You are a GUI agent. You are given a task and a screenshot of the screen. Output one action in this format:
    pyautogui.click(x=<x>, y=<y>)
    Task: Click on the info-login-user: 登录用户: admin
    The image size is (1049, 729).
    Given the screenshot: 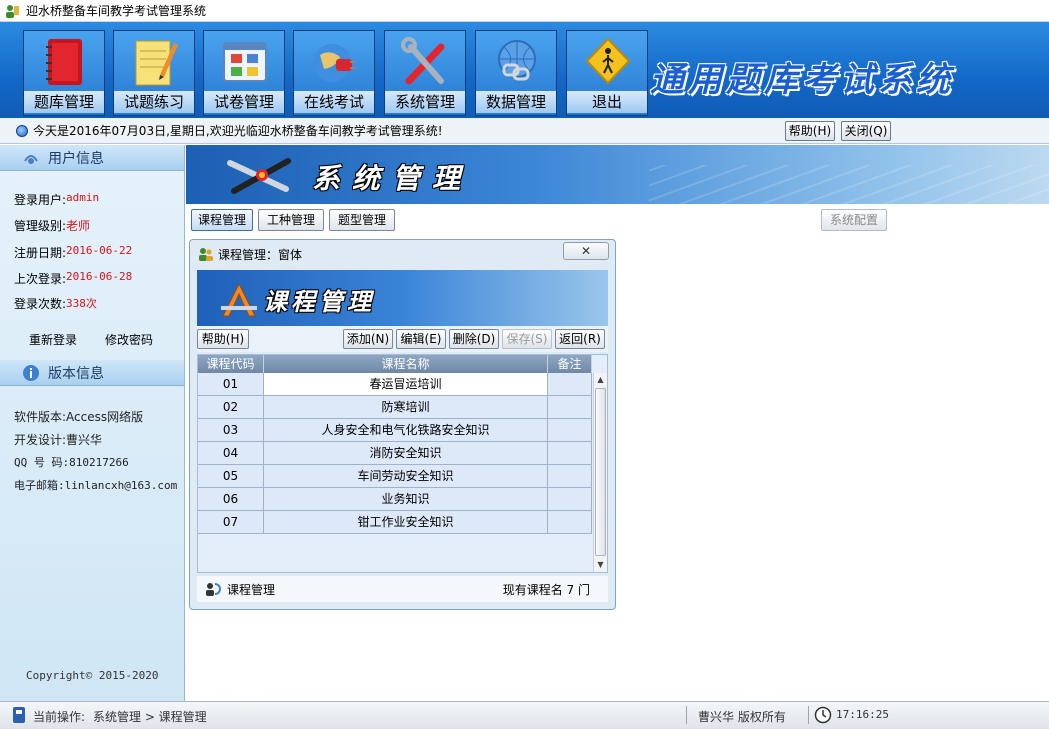 What is the action you would take?
    pyautogui.click(x=56, y=199)
    